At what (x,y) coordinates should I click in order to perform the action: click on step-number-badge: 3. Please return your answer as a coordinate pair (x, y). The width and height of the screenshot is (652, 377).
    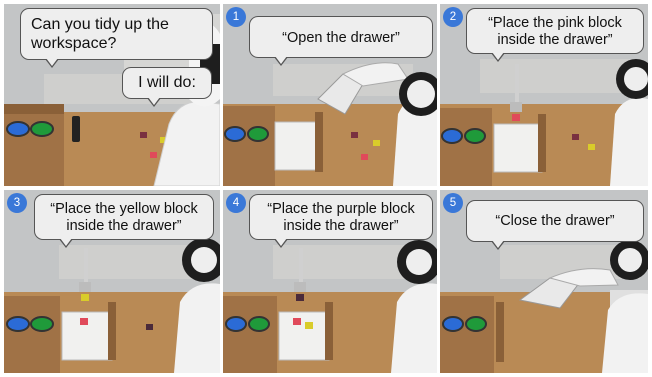
    Looking at the image, I should click on (17, 203).